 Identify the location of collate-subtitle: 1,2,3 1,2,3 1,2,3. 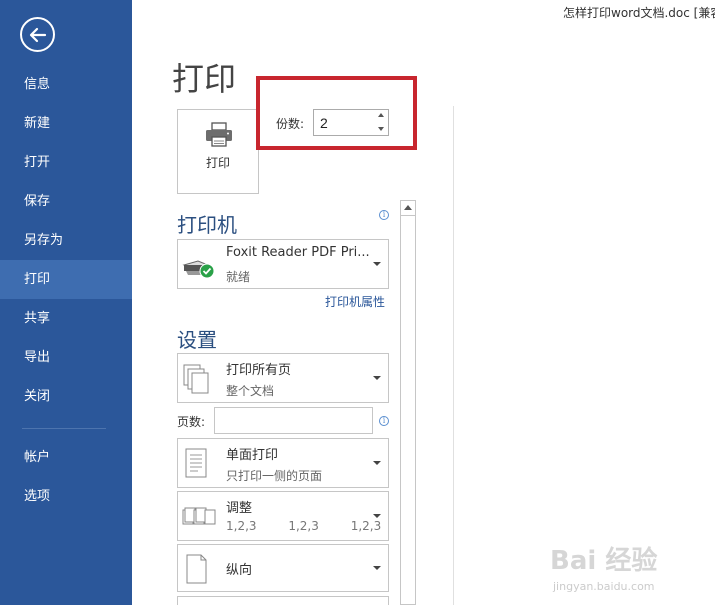
(304, 526).